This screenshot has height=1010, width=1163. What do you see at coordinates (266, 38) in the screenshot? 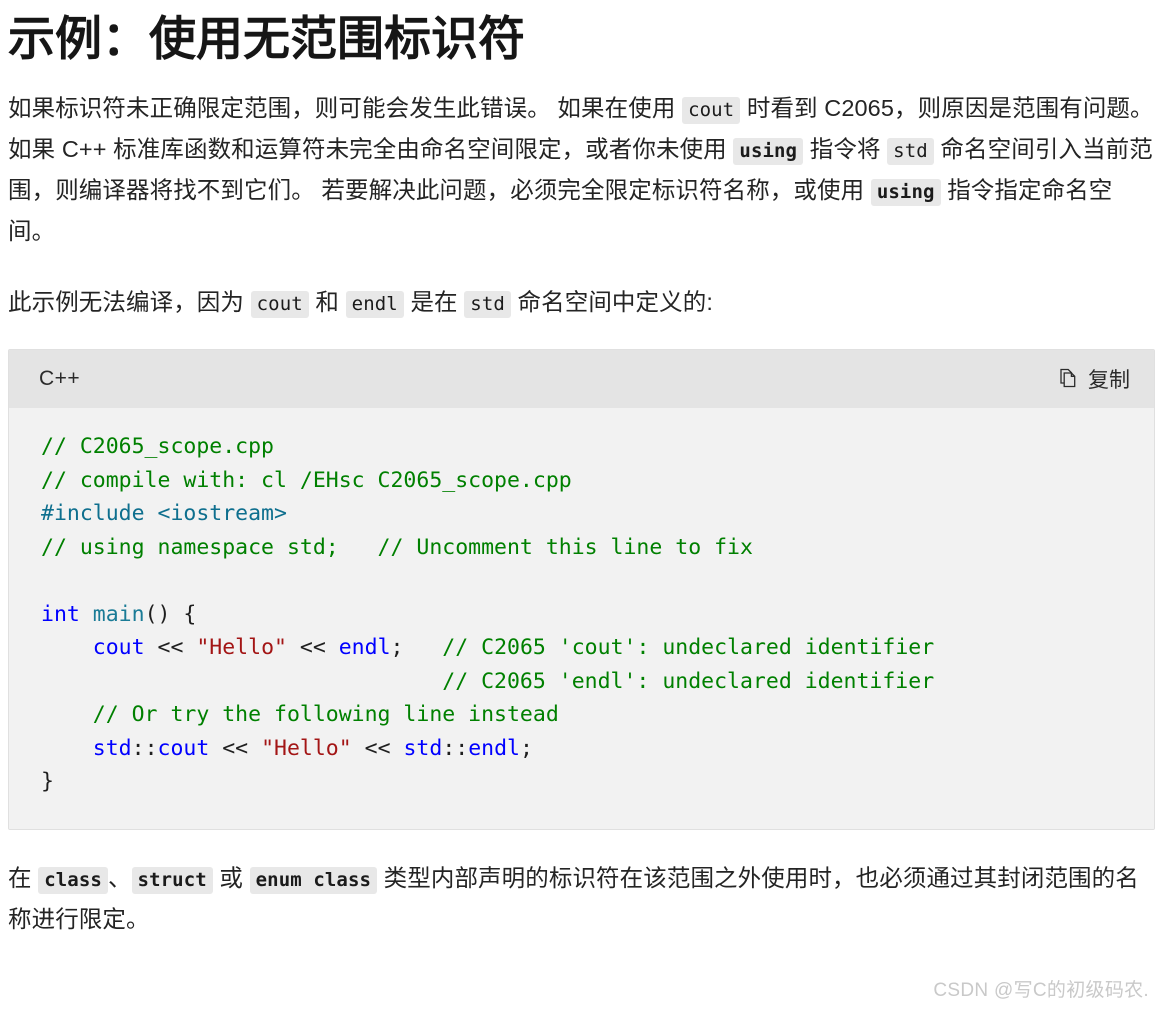
I see `page-title: 示例：使用无范围标识符` at bounding box center [266, 38].